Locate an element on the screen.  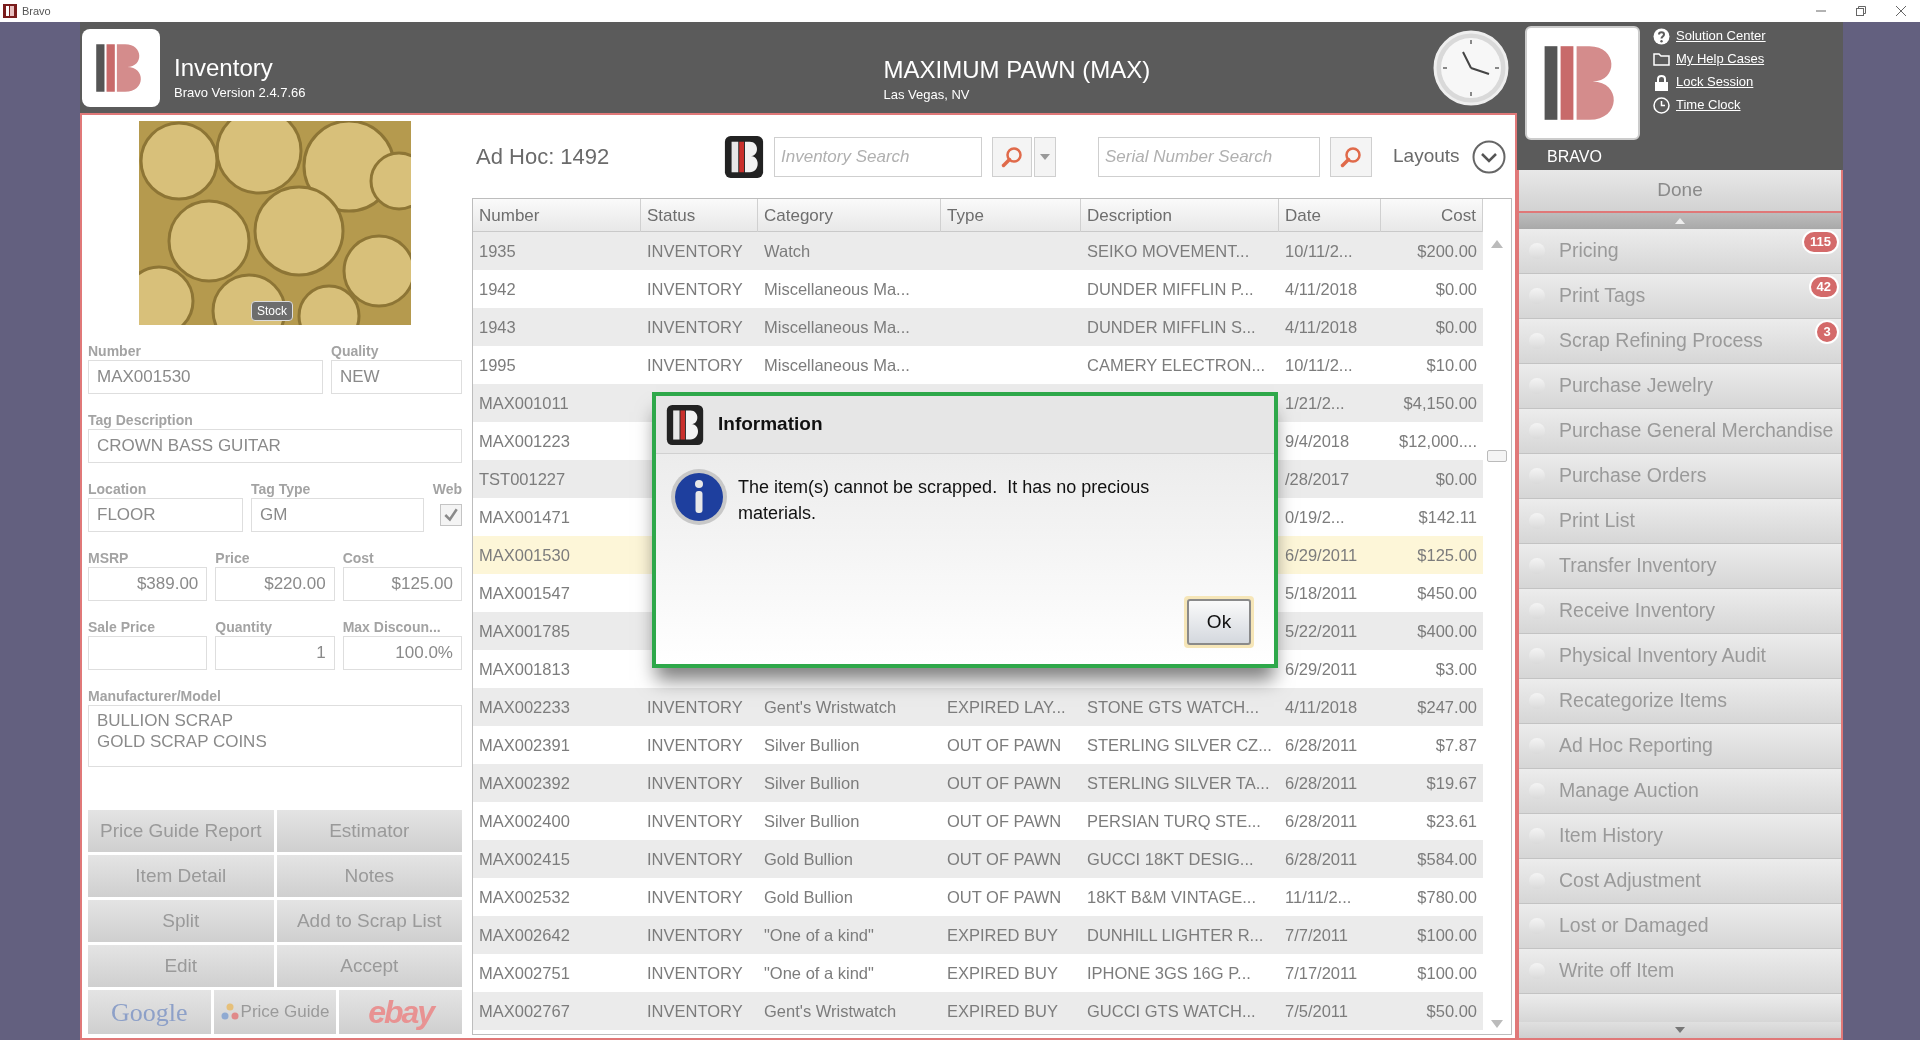
field-label: Manufacturer/Model is located at coordinates (155, 696).